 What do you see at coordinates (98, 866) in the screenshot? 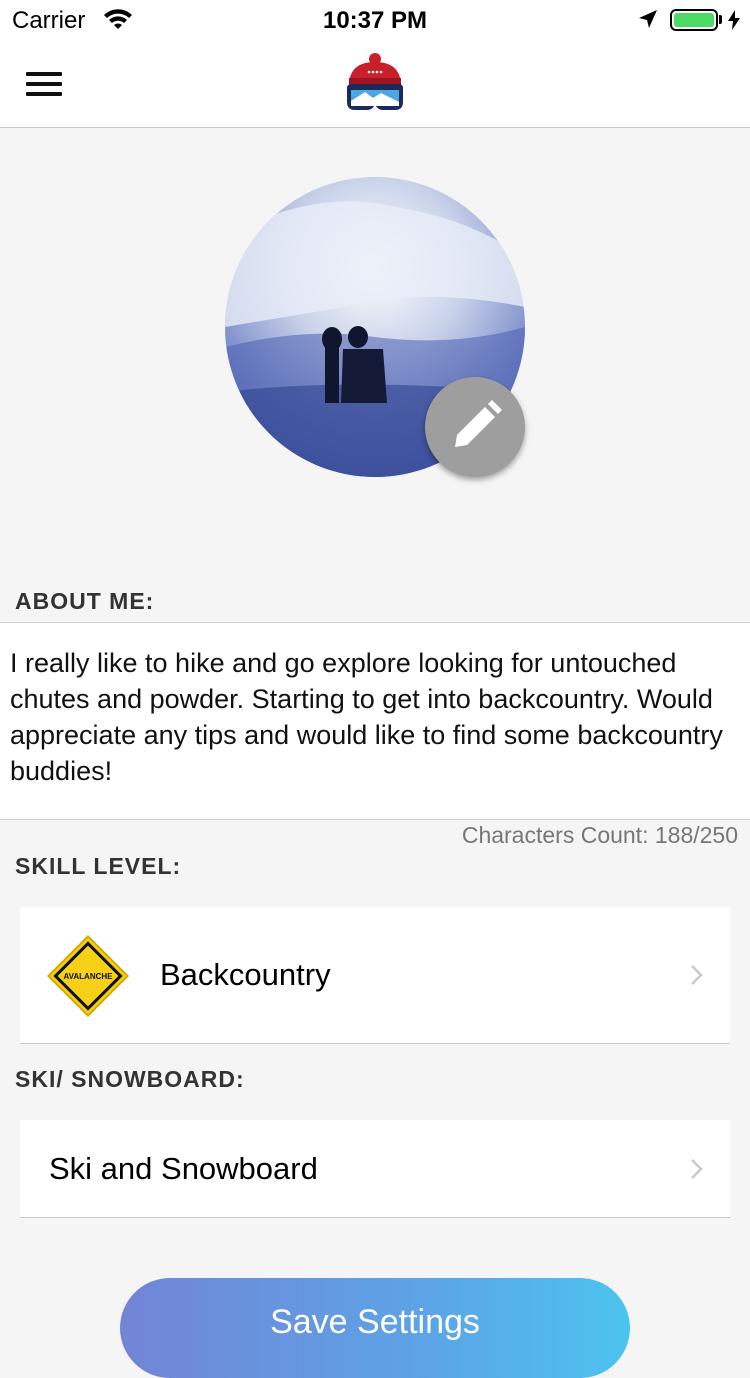
I see `skill-level-label: SKILL LEVEL:` at bounding box center [98, 866].